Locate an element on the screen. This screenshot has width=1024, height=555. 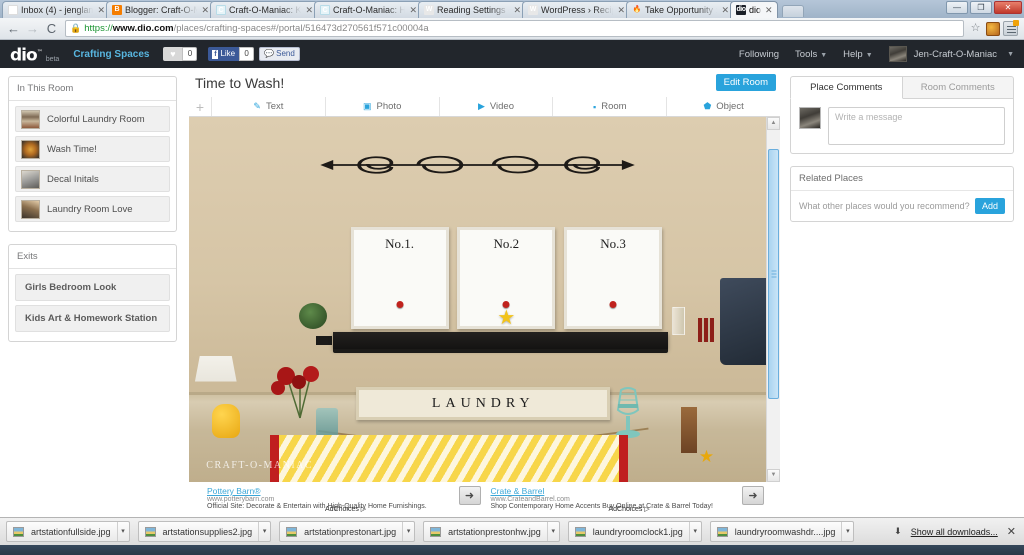
minimize-button: — is located at coordinates (957, 7).